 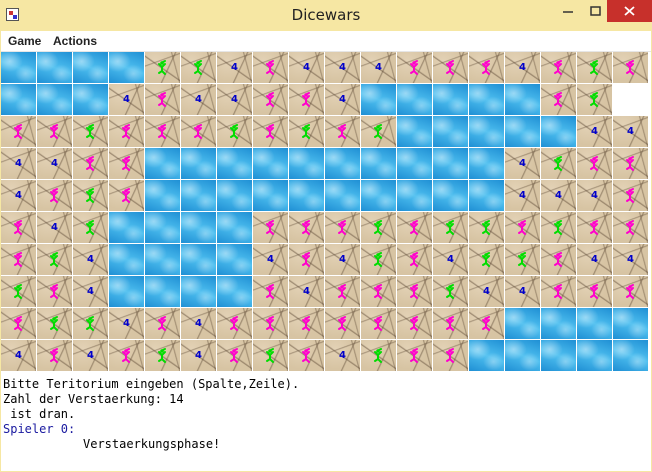 I want to click on close-button, so click(x=629, y=11).